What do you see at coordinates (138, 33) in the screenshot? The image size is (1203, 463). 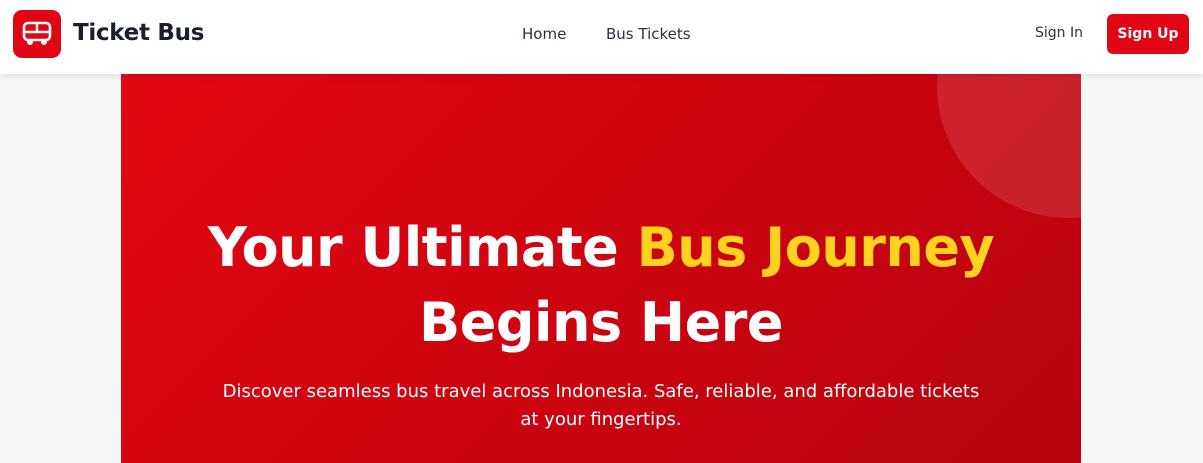 I see `brand-name: Ticket Bus` at bounding box center [138, 33].